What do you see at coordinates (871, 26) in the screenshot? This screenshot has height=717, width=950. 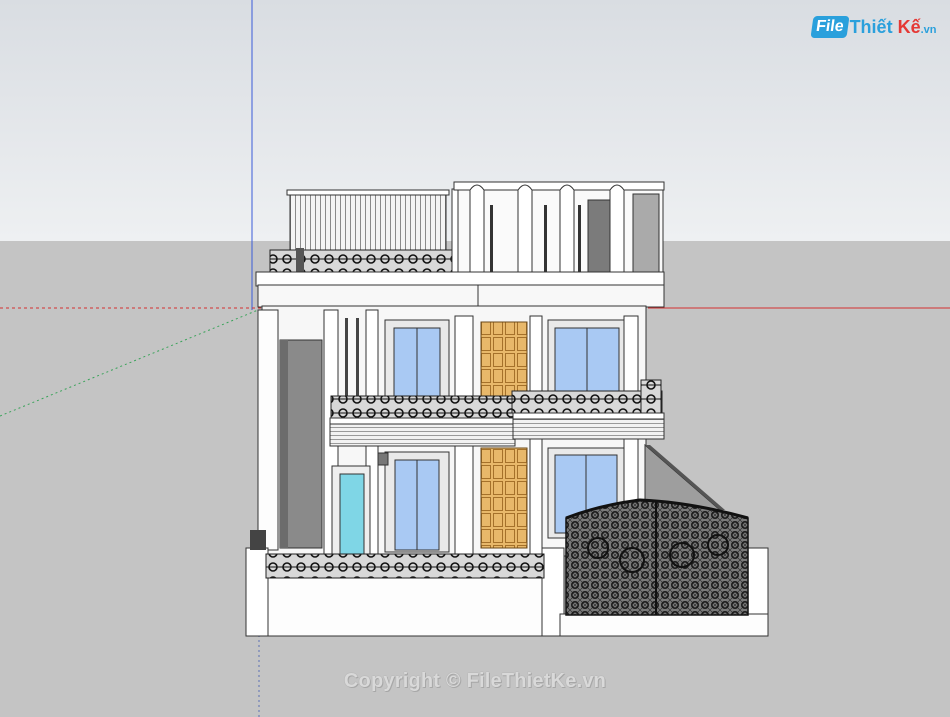 I see `logo-name: Thiết` at bounding box center [871, 26].